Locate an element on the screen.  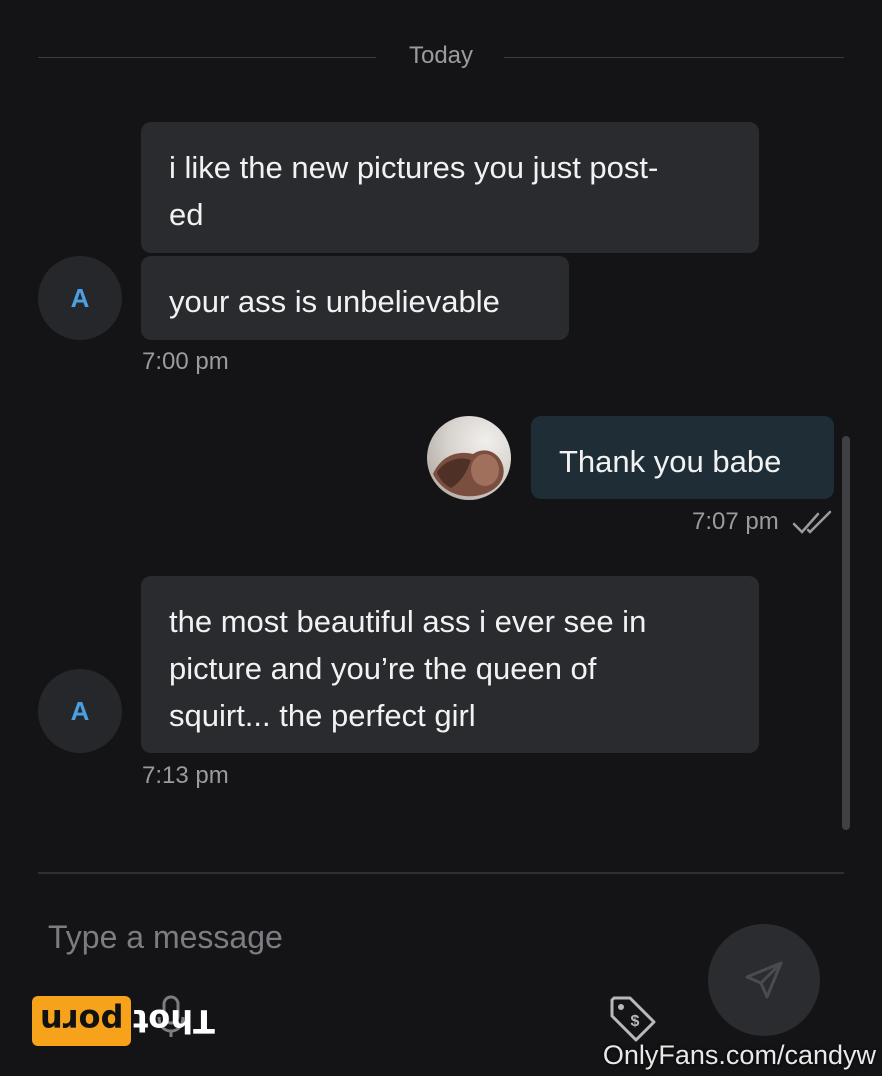
date-label: Today is located at coordinates (441, 55).